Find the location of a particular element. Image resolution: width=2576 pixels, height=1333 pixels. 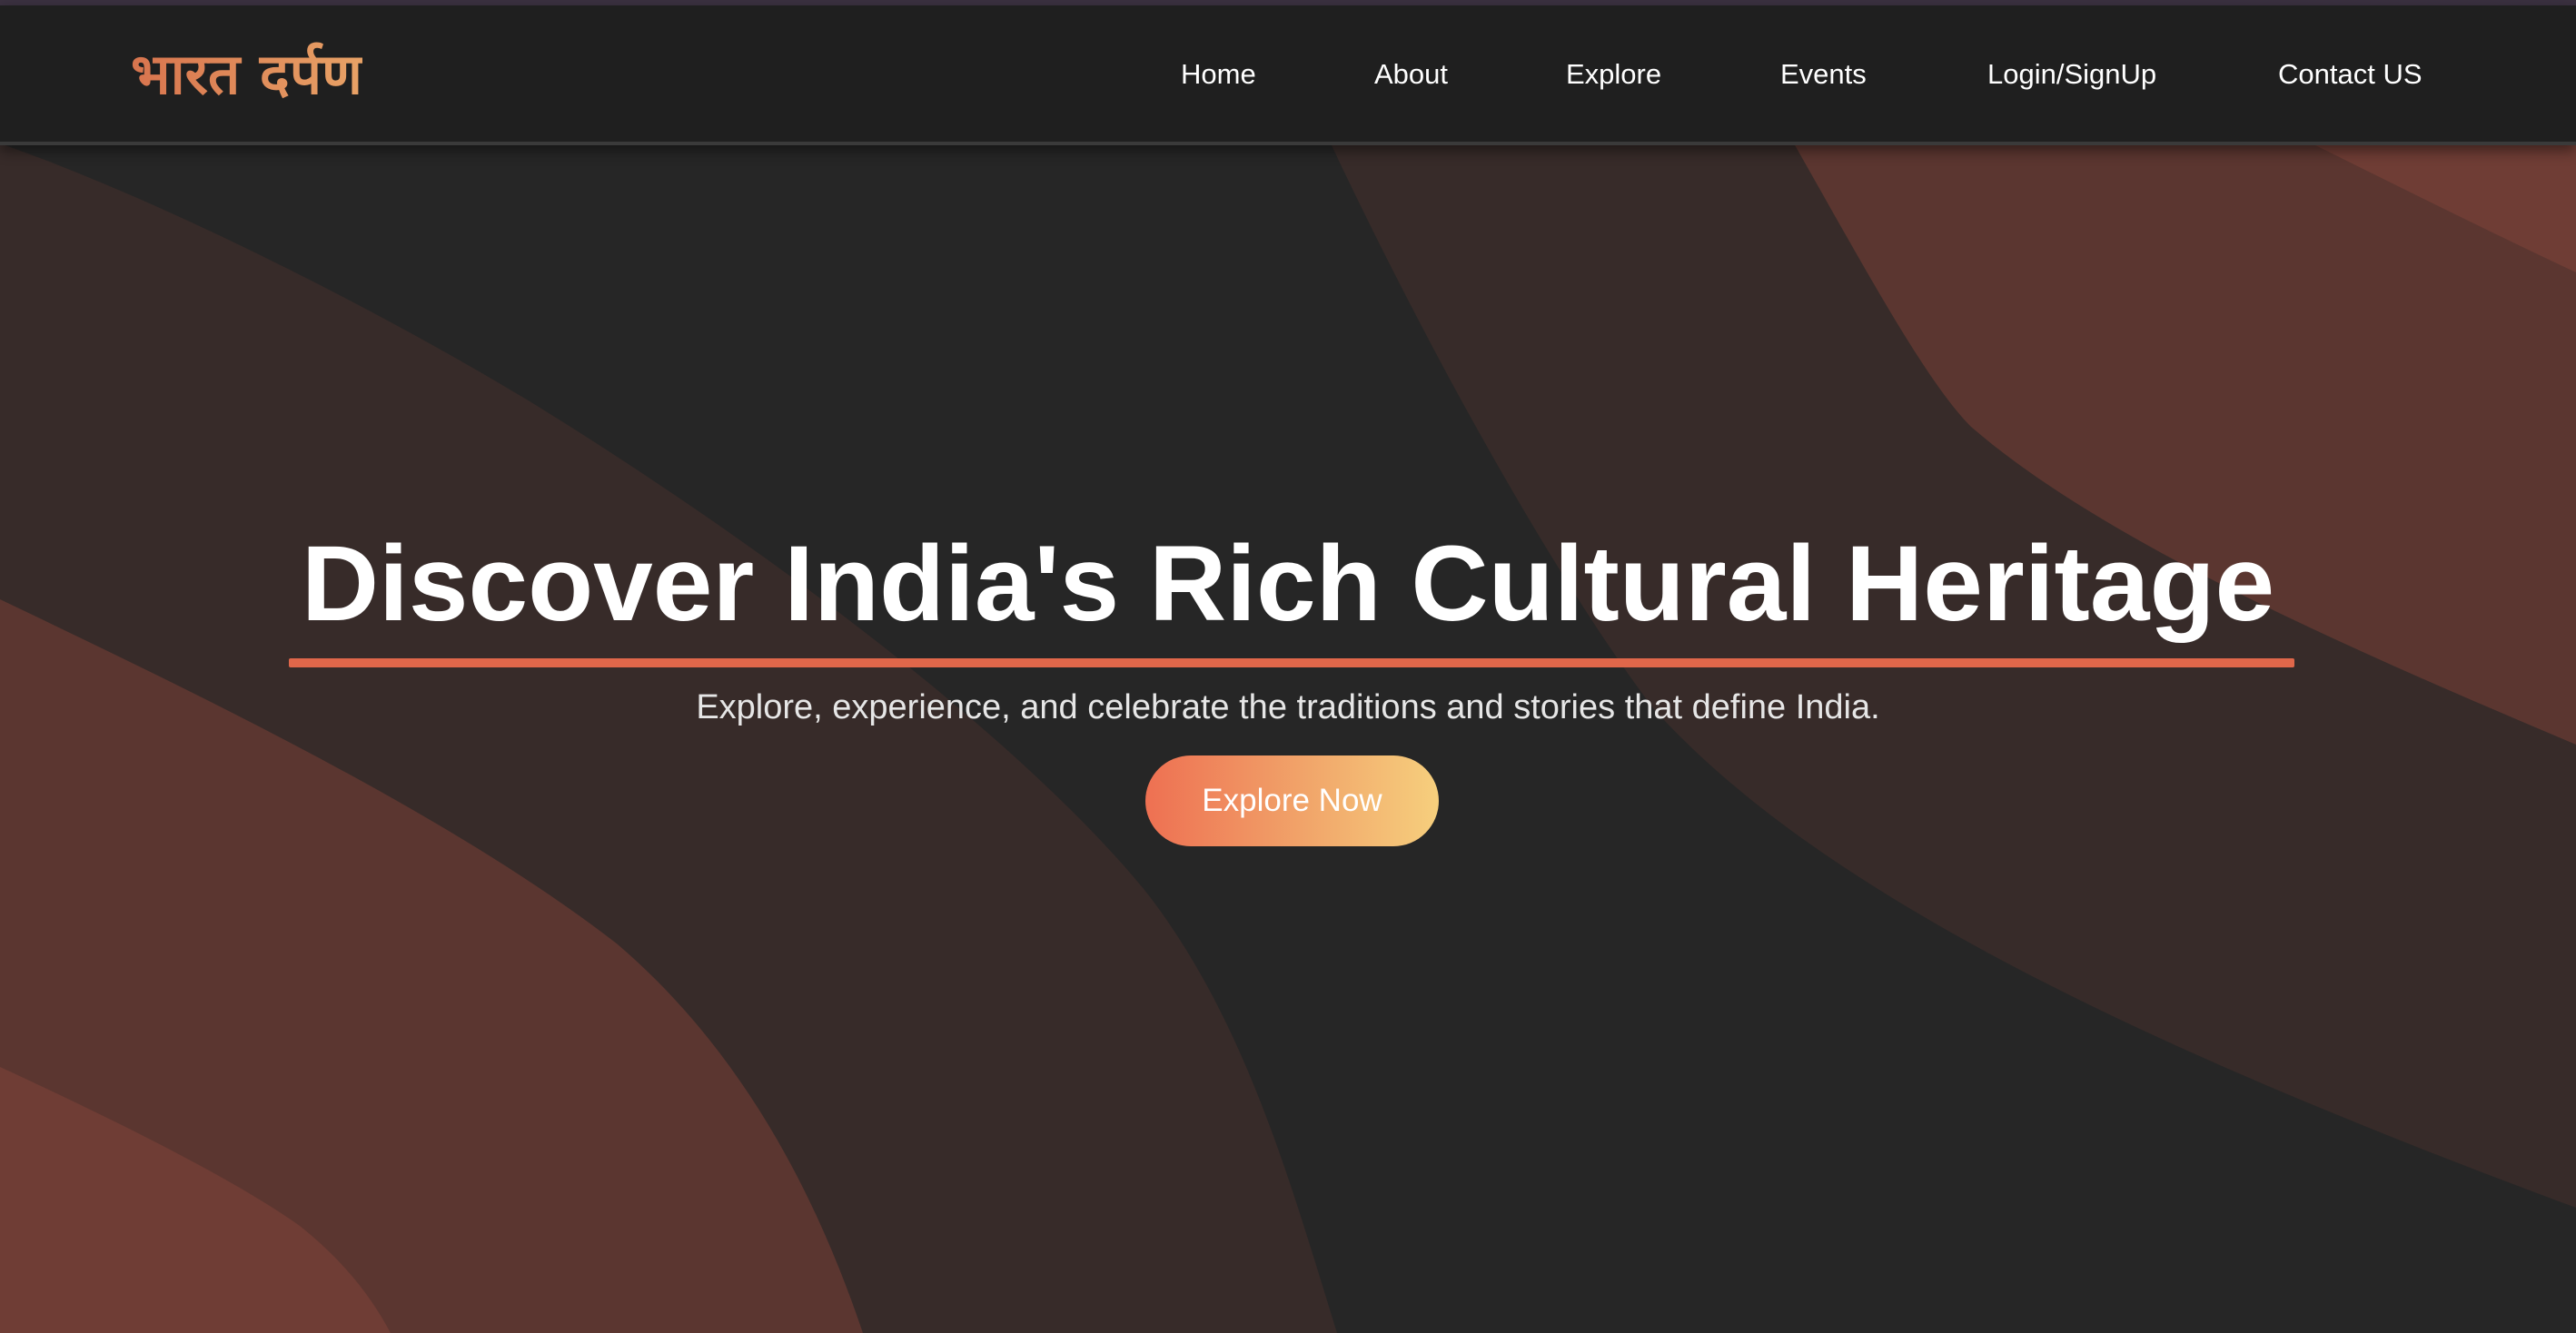

hero-title-underline is located at coordinates (1291, 662).